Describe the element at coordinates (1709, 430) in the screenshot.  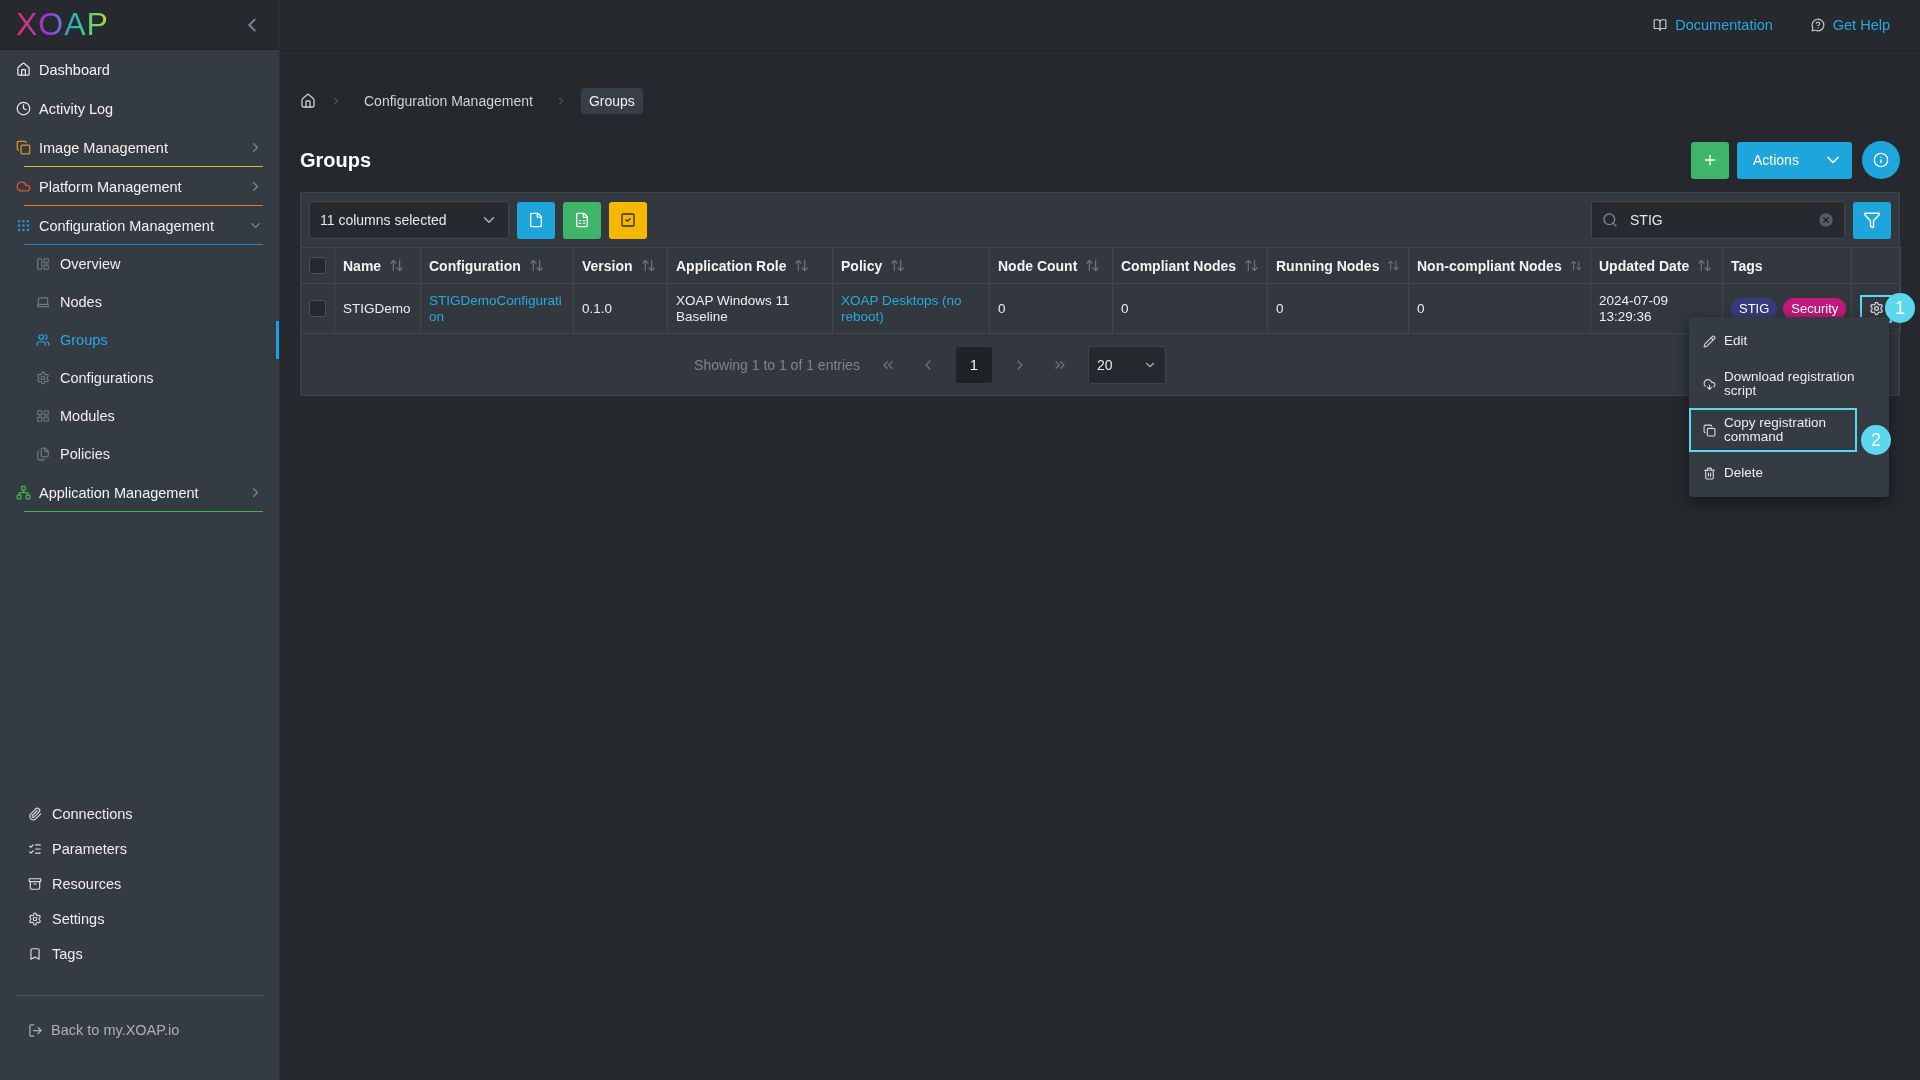
I see `copy-icon` at that location.